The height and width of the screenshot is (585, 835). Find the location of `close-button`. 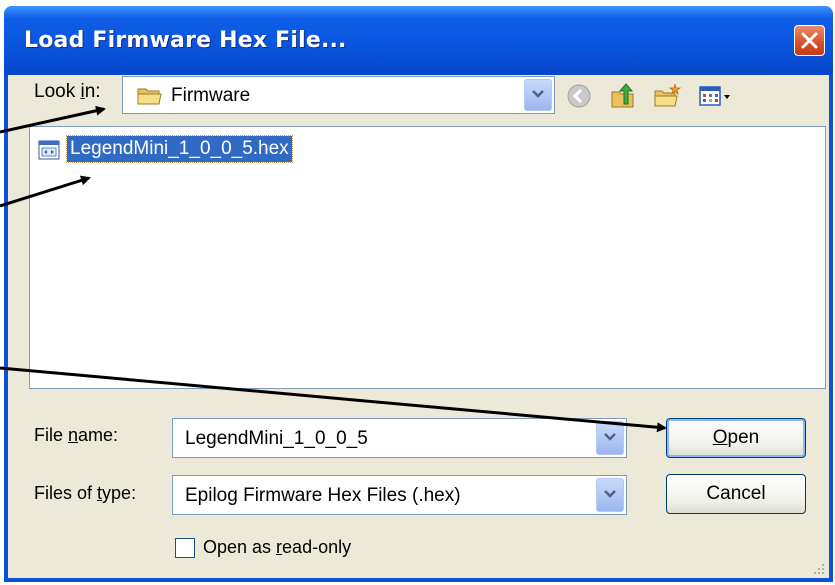

close-button is located at coordinates (809, 40).